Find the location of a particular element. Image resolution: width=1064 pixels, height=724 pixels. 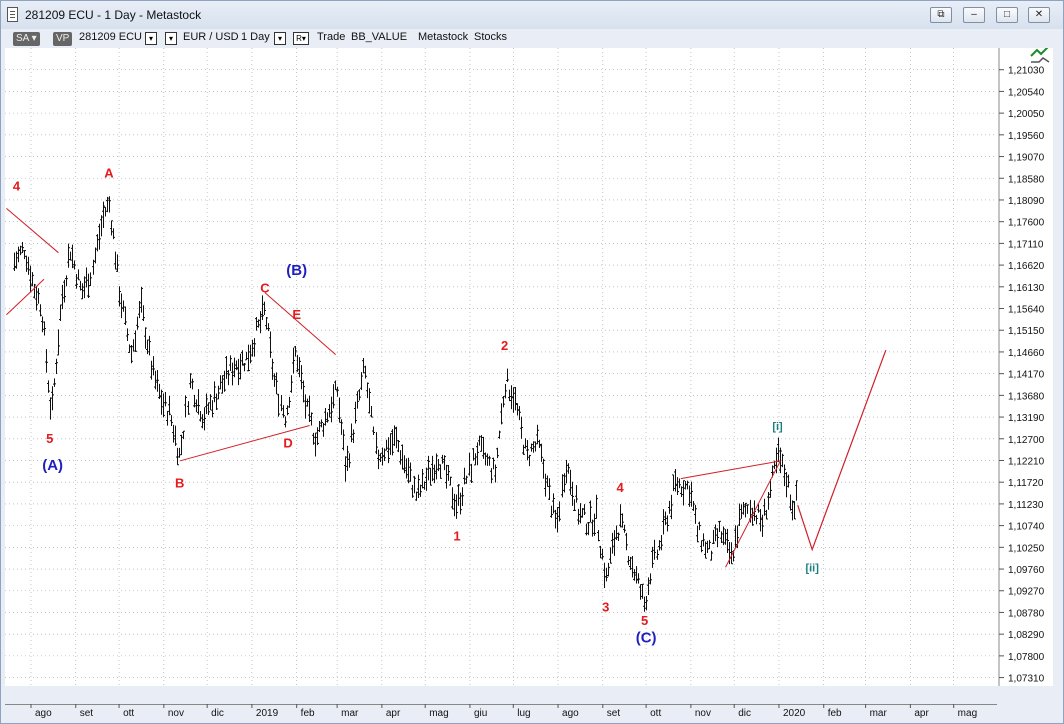

toolbar-item-bb-value: BB_VALUE is located at coordinates (379, 37).